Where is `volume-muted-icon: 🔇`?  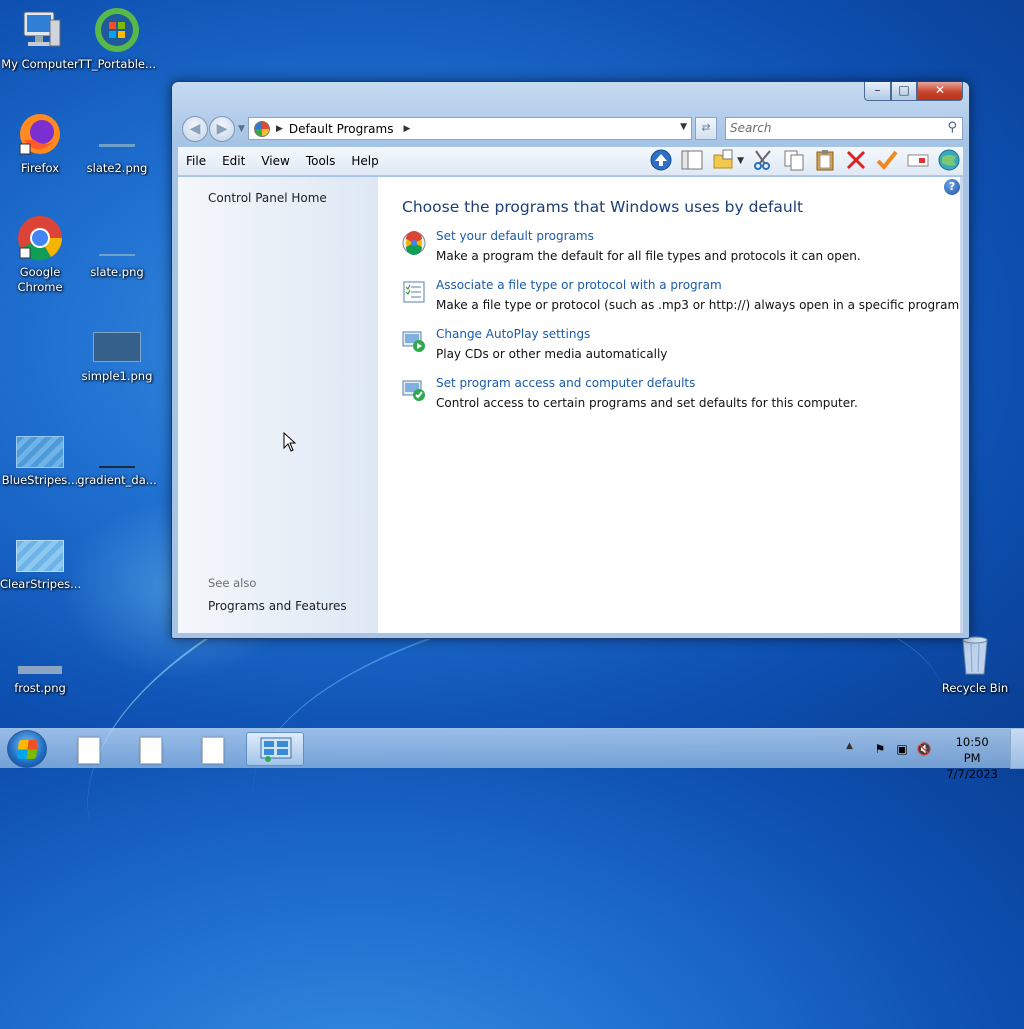
volume-muted-icon: 🔇 is located at coordinates (924, 749).